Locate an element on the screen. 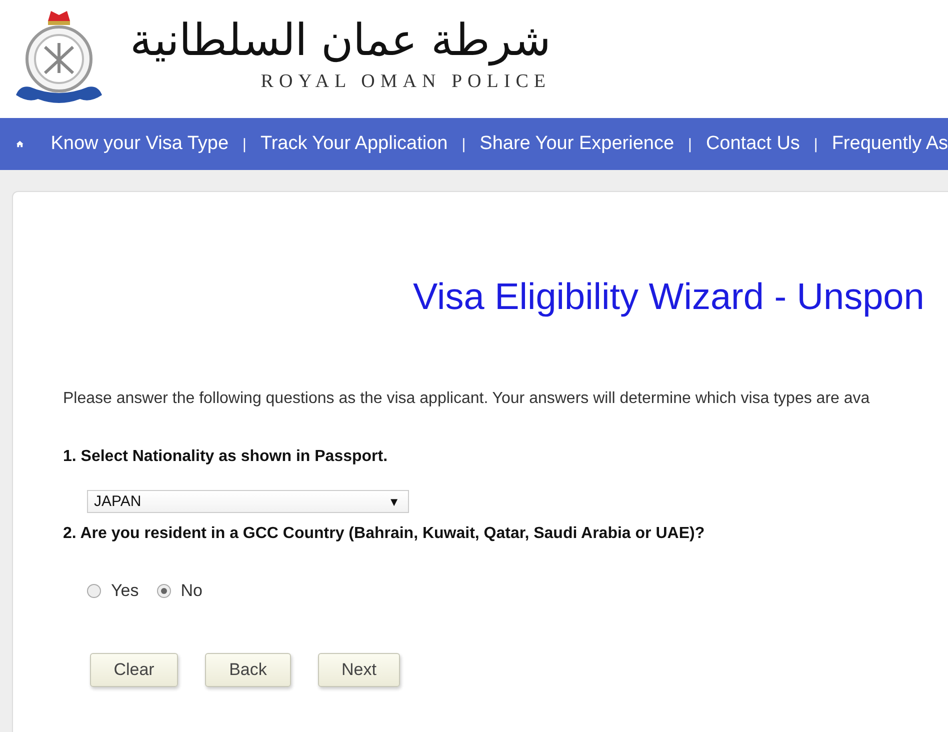  nav-link: Share Your Experience is located at coordinates (577, 144).